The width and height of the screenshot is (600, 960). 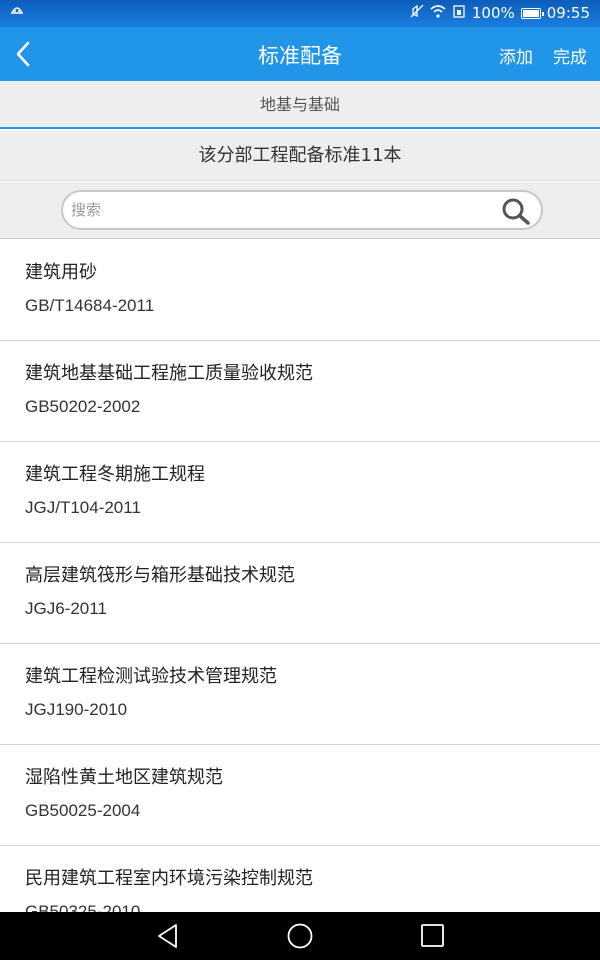 What do you see at coordinates (300, 795) in the screenshot?
I see `list-item: 湿陷性黄土地区建筑规范 GB50025-2004` at bounding box center [300, 795].